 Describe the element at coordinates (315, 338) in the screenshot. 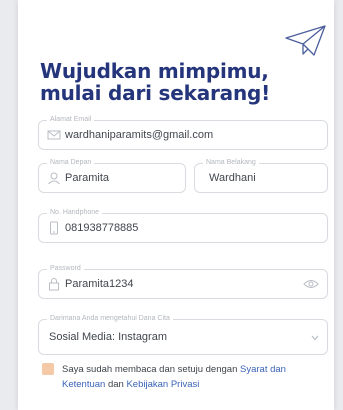

I see `chevron-down-icon` at that location.